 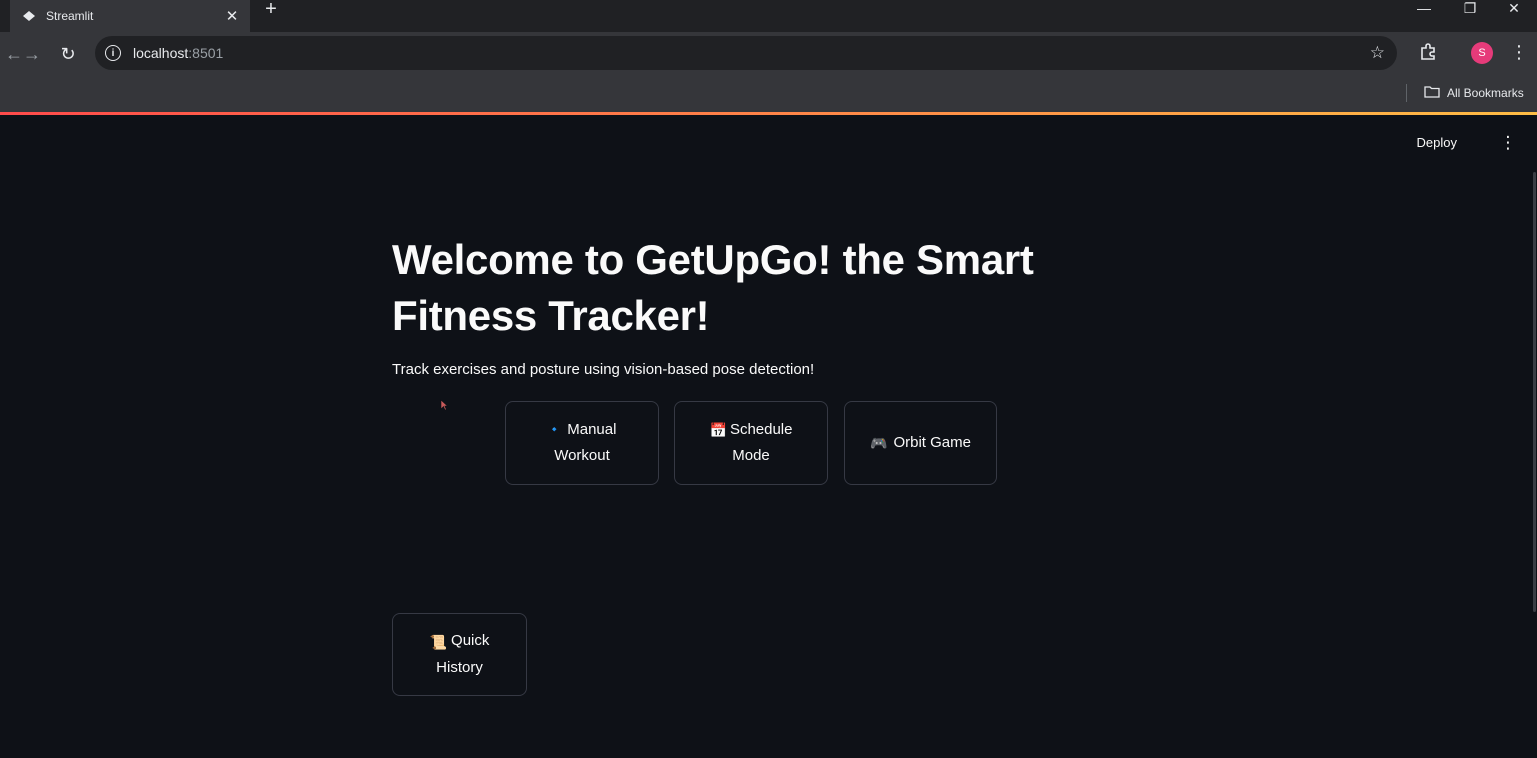 I want to click on bookmark-star-icon: ☆, so click(x=1377, y=53).